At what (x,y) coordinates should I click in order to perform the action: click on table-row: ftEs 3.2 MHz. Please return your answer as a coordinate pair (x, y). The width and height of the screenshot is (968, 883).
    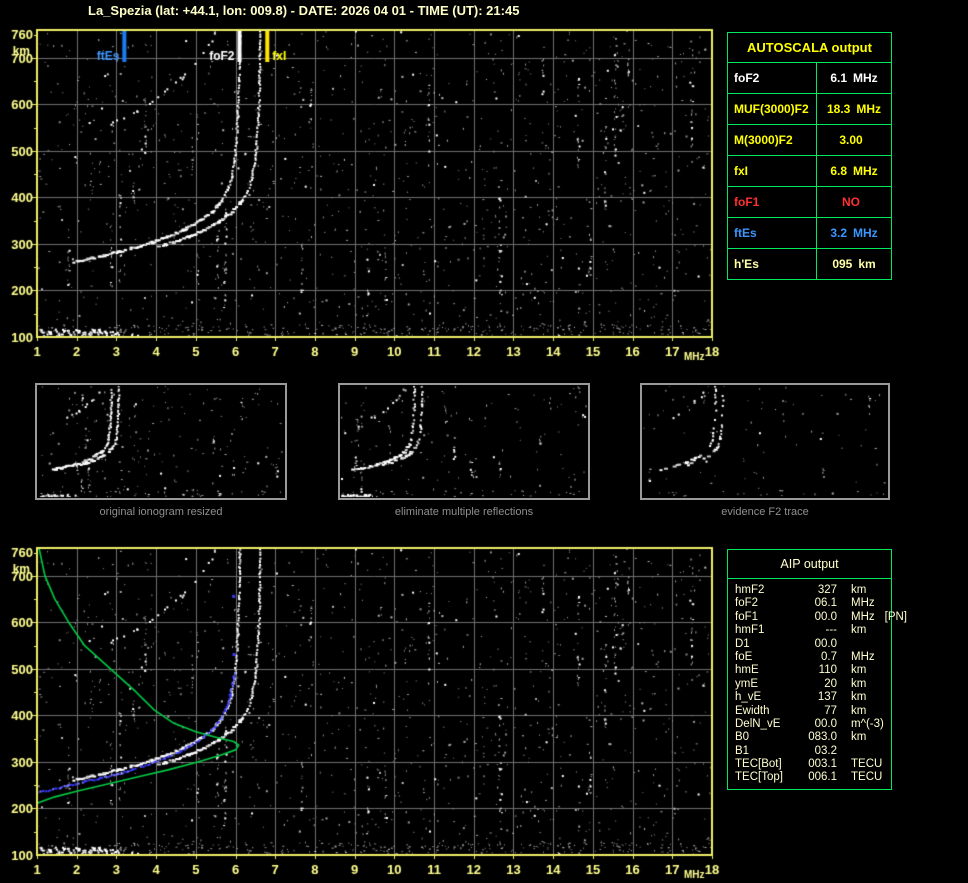
    Looking at the image, I should click on (809, 233).